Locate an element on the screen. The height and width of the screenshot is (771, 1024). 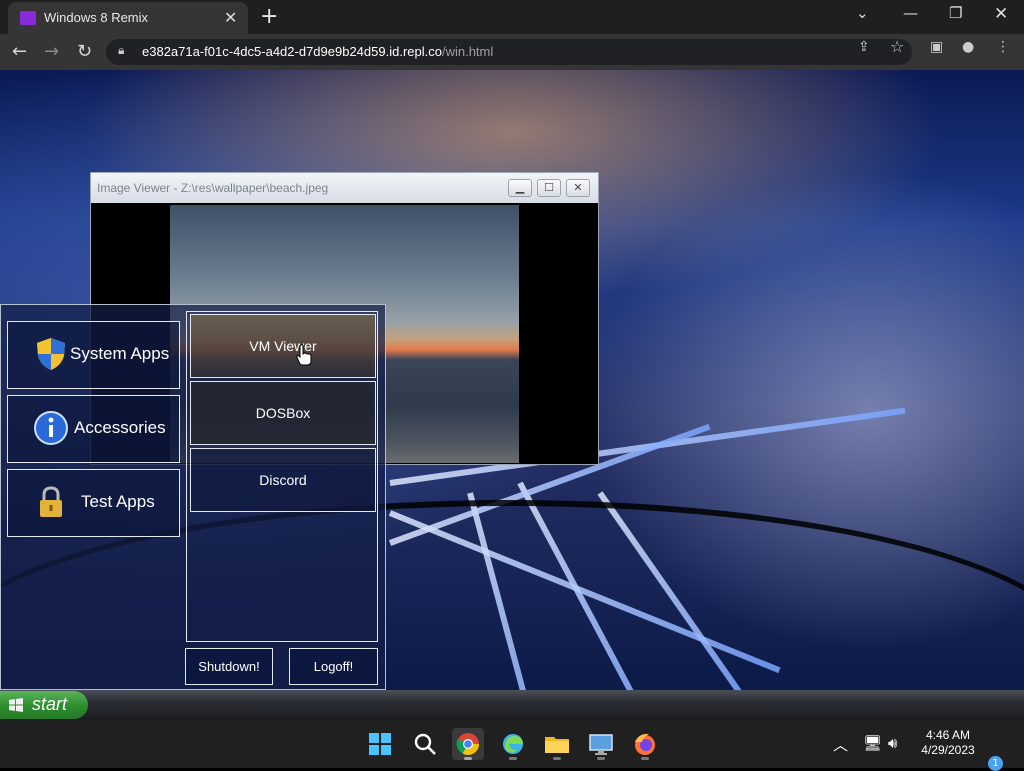
remote-desktop-icon is located at coordinates (601, 744).